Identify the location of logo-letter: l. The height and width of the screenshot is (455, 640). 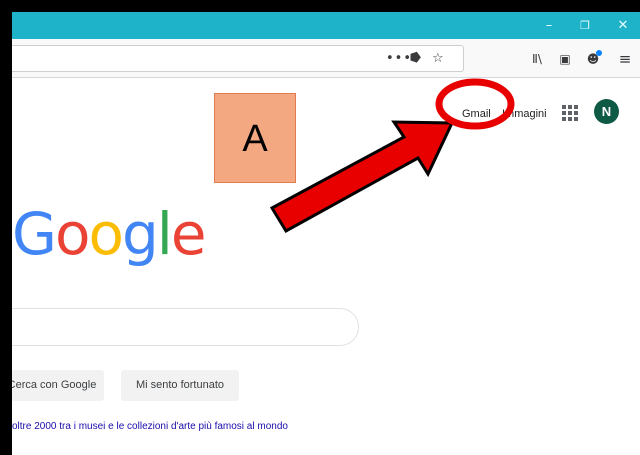
(164, 234).